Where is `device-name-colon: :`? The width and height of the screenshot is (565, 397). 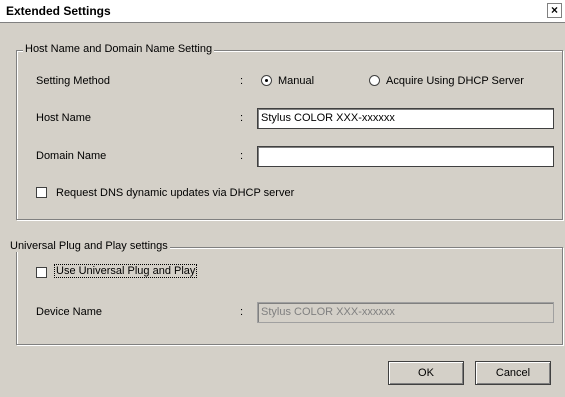
device-name-colon: : is located at coordinates (242, 312).